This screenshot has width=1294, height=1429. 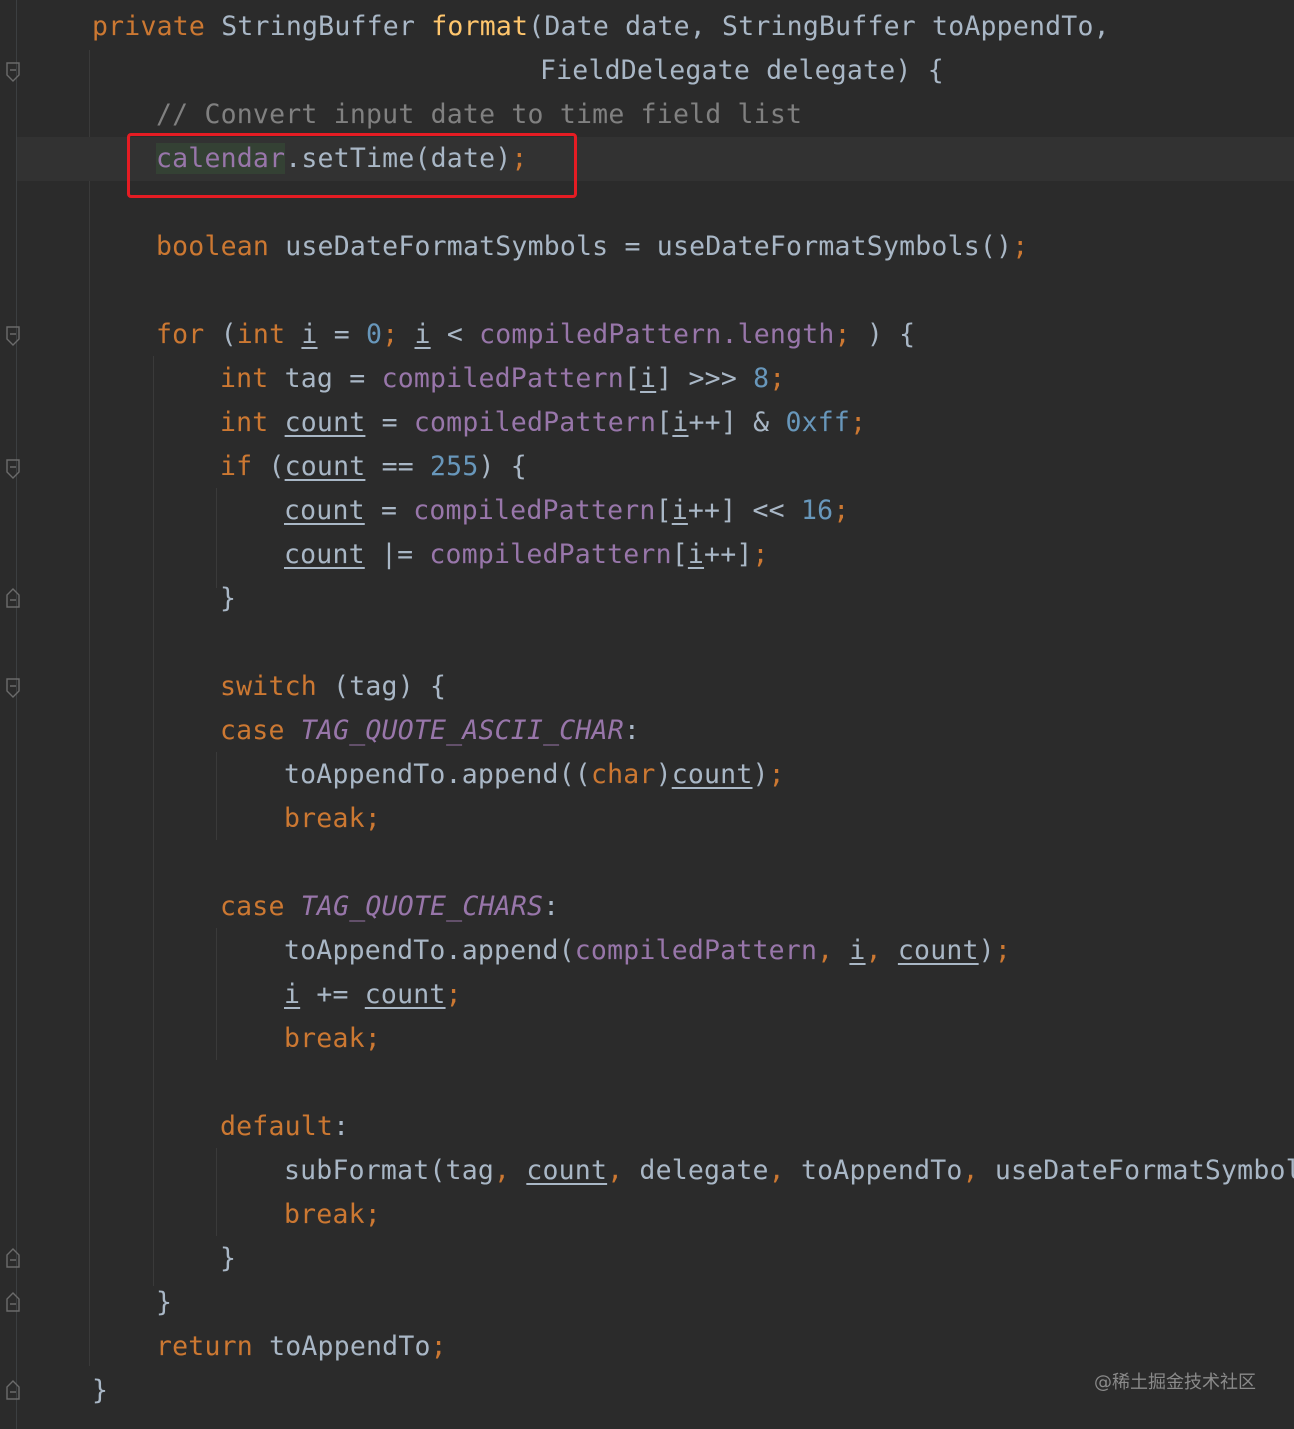 I want to click on code-line-24: }, so click(x=228, y=1259).